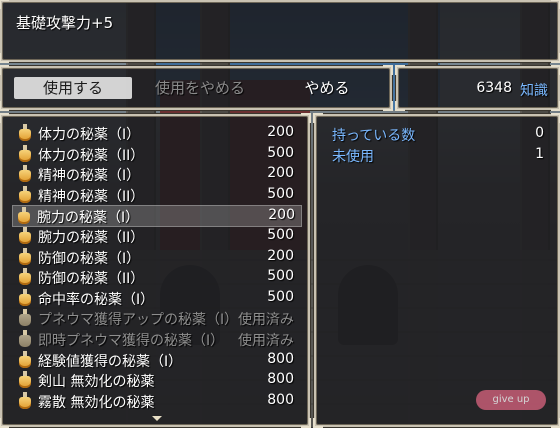 The image size is (560, 428). Describe the element at coordinates (91, 279) in the screenshot. I see `item-name: 防御の秘薬（II）` at that location.